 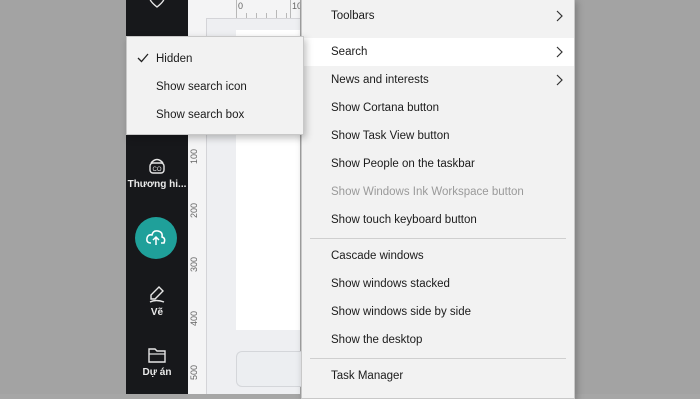 What do you see at coordinates (380, 80) in the screenshot?
I see `menu-item-label: News and interests` at bounding box center [380, 80].